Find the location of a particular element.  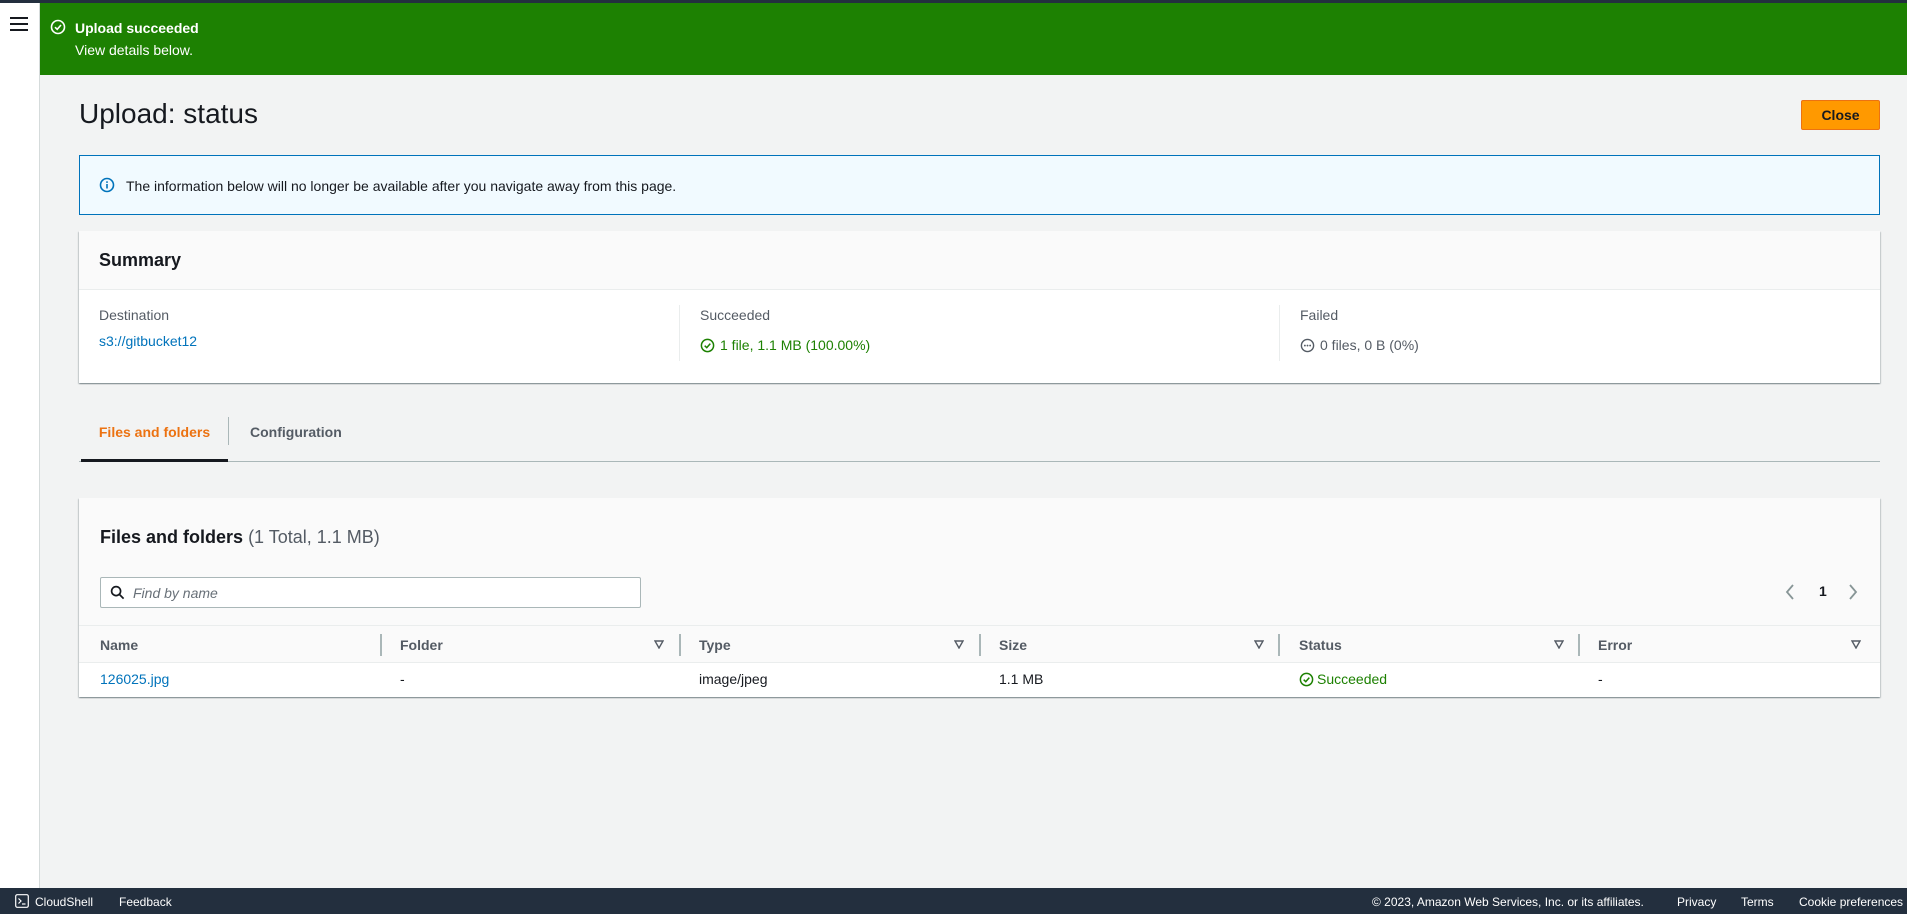

tab-files-and-folders: Files and folders is located at coordinates (154, 437).